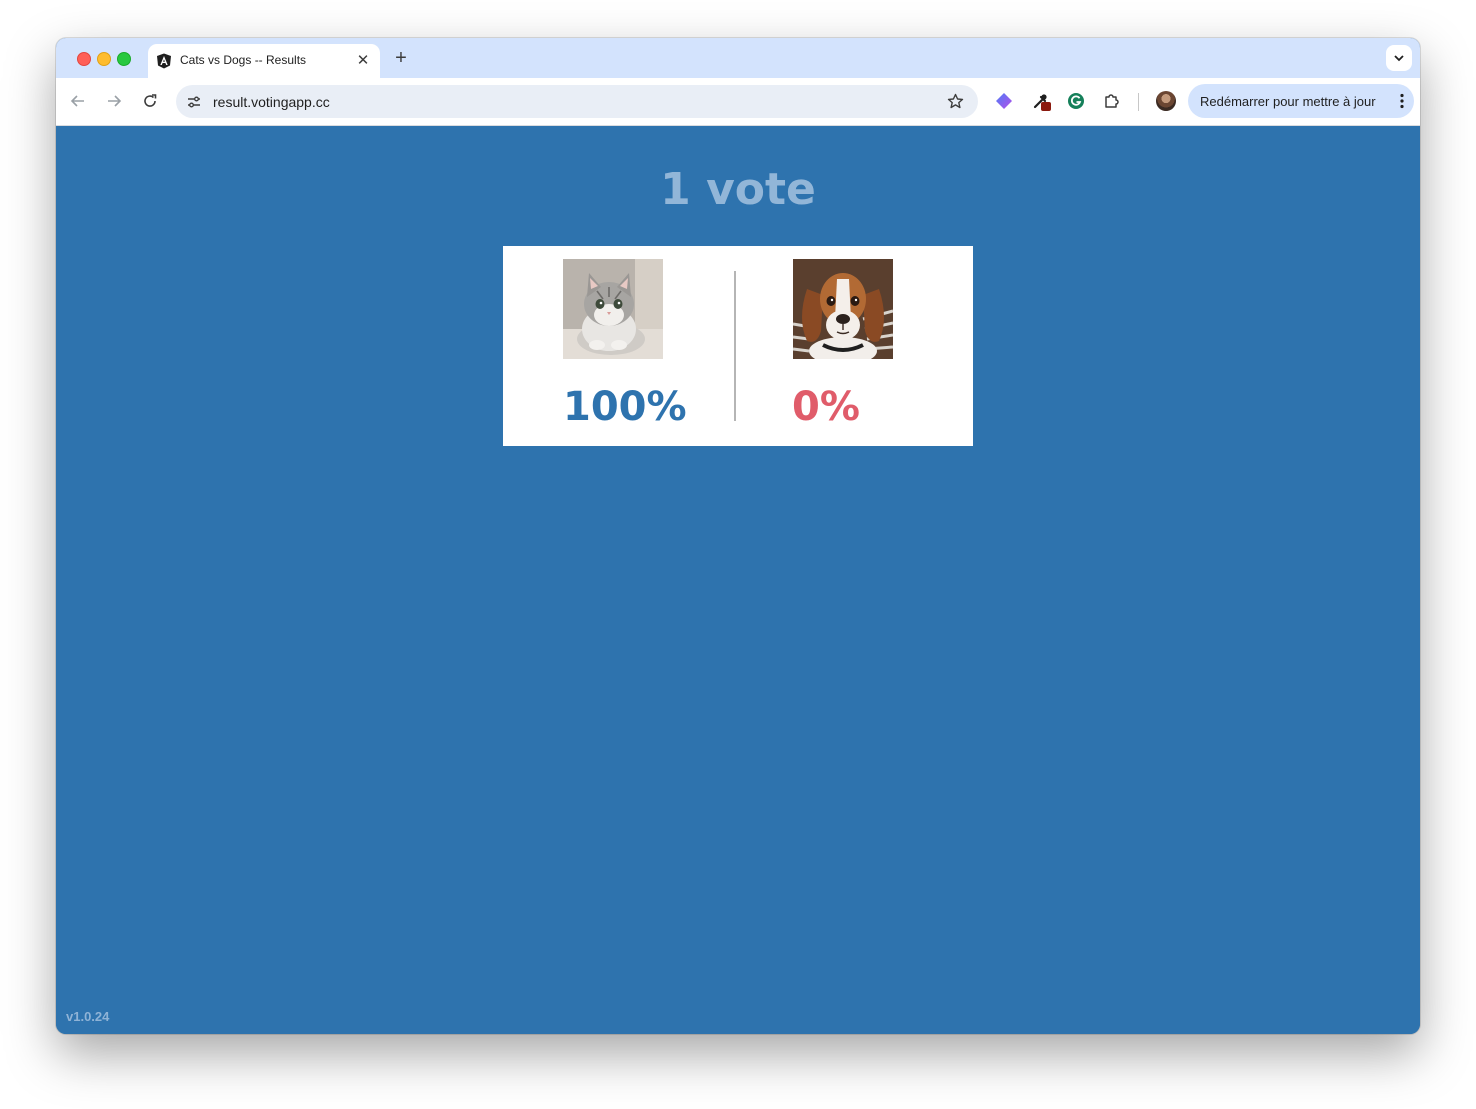 Image resolution: width=1476 pixels, height=1109 pixels. What do you see at coordinates (1004, 101) in the screenshot?
I see `gem-extension-icon` at bounding box center [1004, 101].